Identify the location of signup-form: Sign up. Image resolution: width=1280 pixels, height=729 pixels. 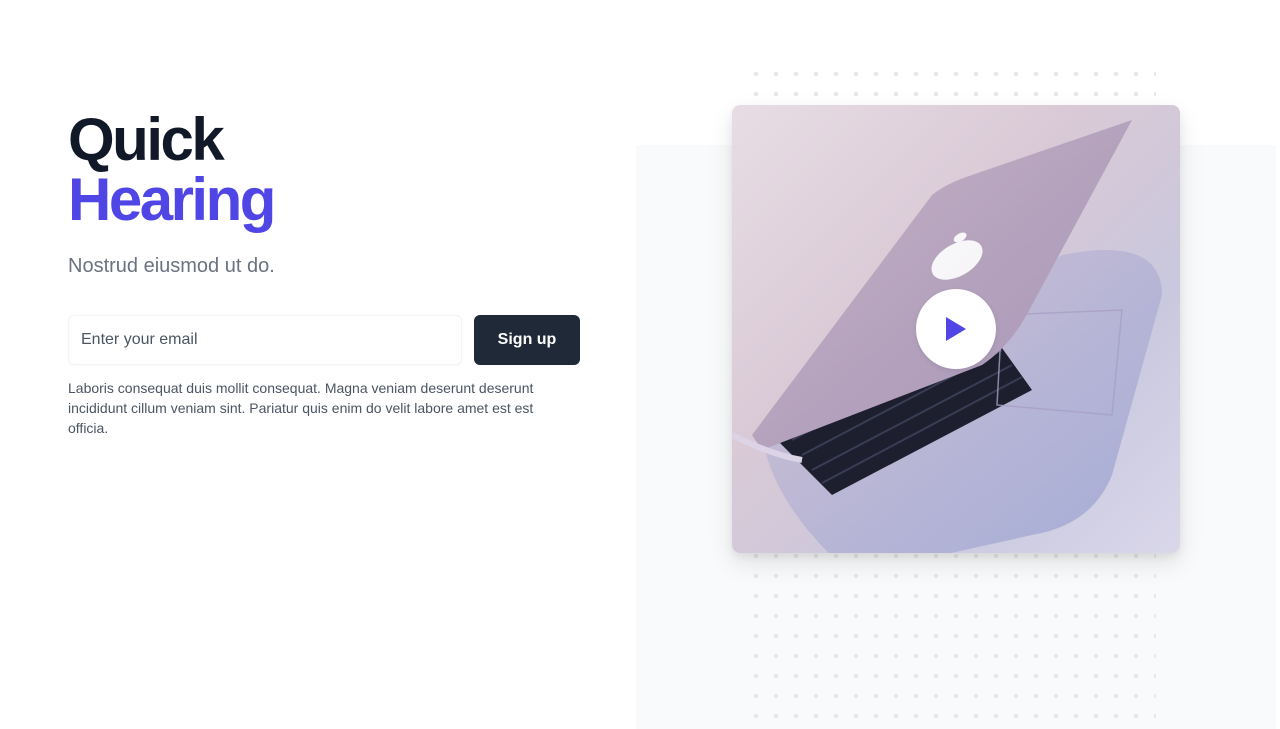
(324, 340).